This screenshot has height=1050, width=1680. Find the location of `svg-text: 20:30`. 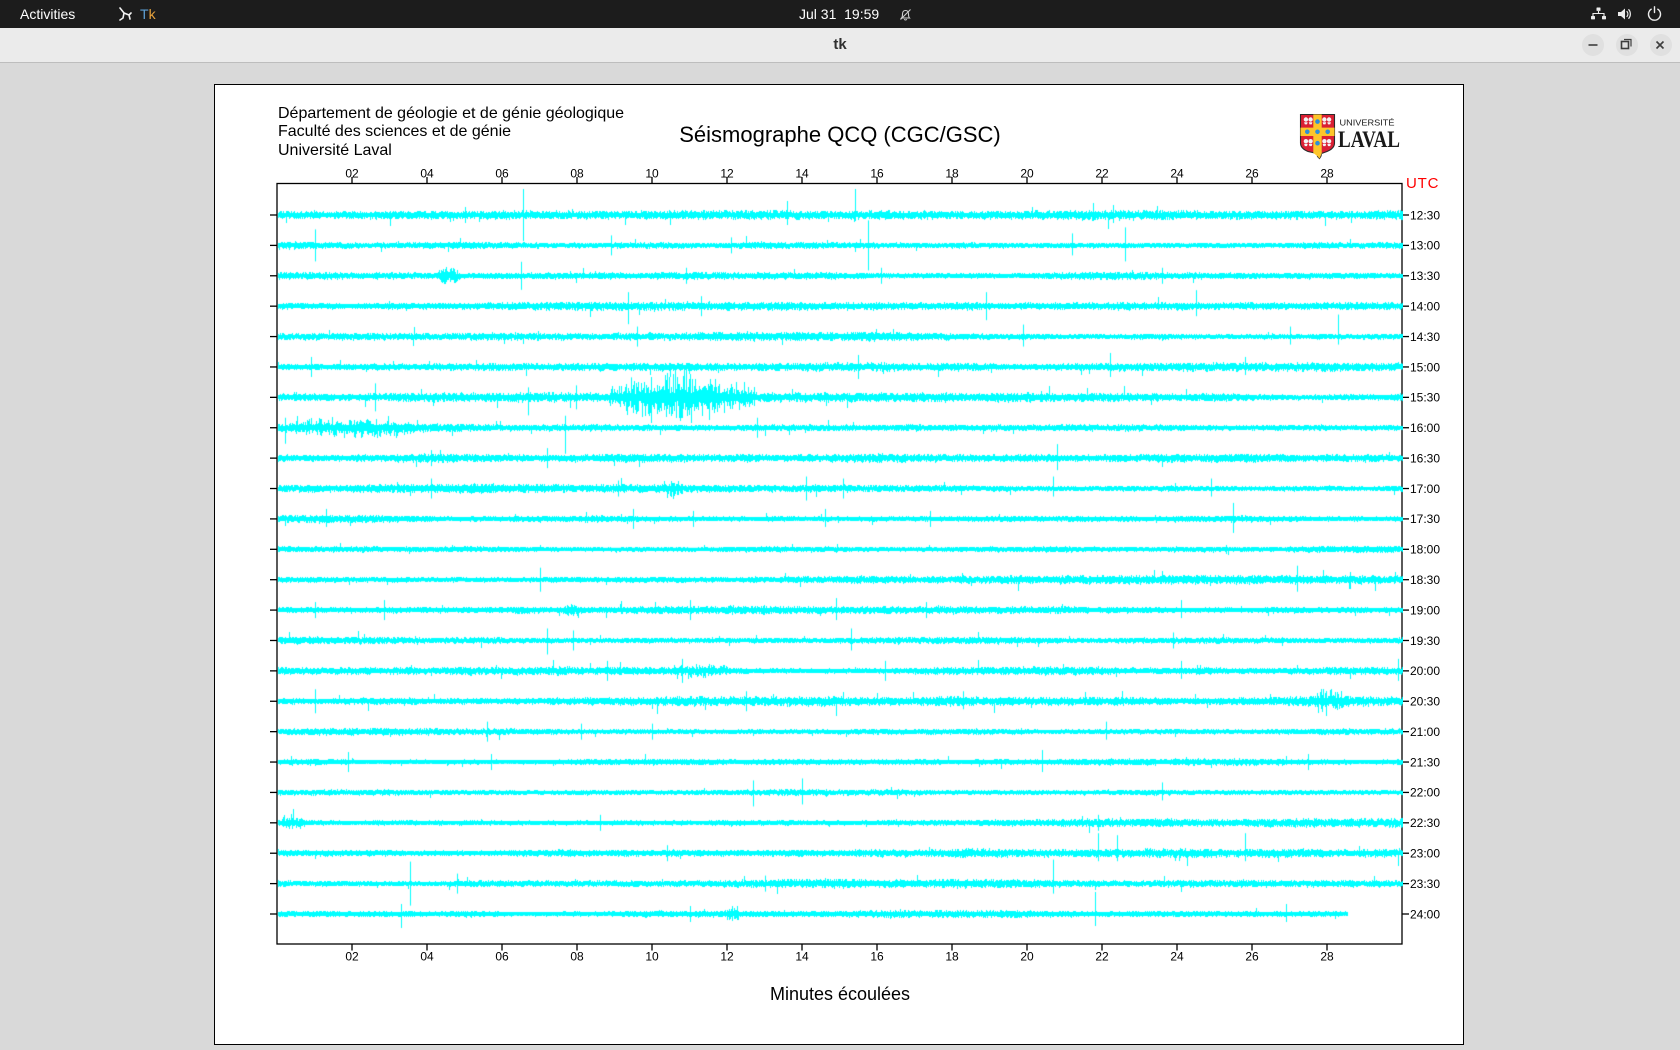

svg-text: 20:30 is located at coordinates (1425, 702).